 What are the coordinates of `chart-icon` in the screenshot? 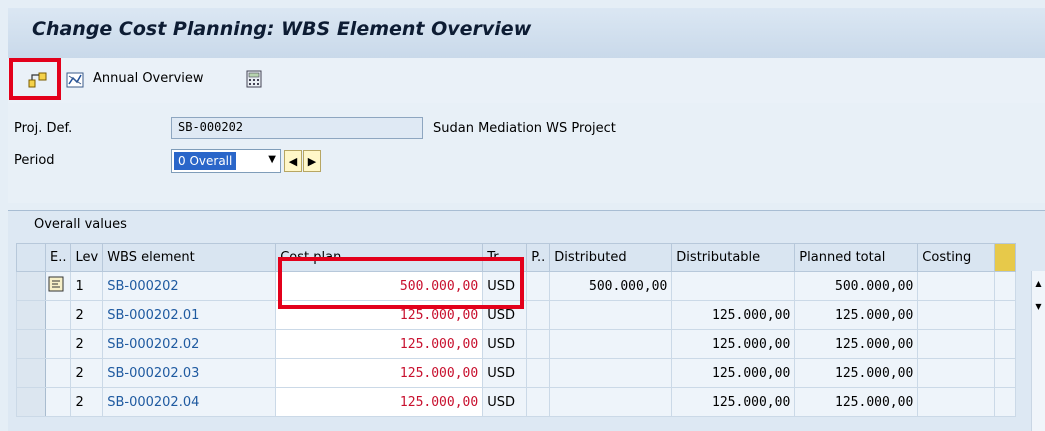 It's located at (75, 80).